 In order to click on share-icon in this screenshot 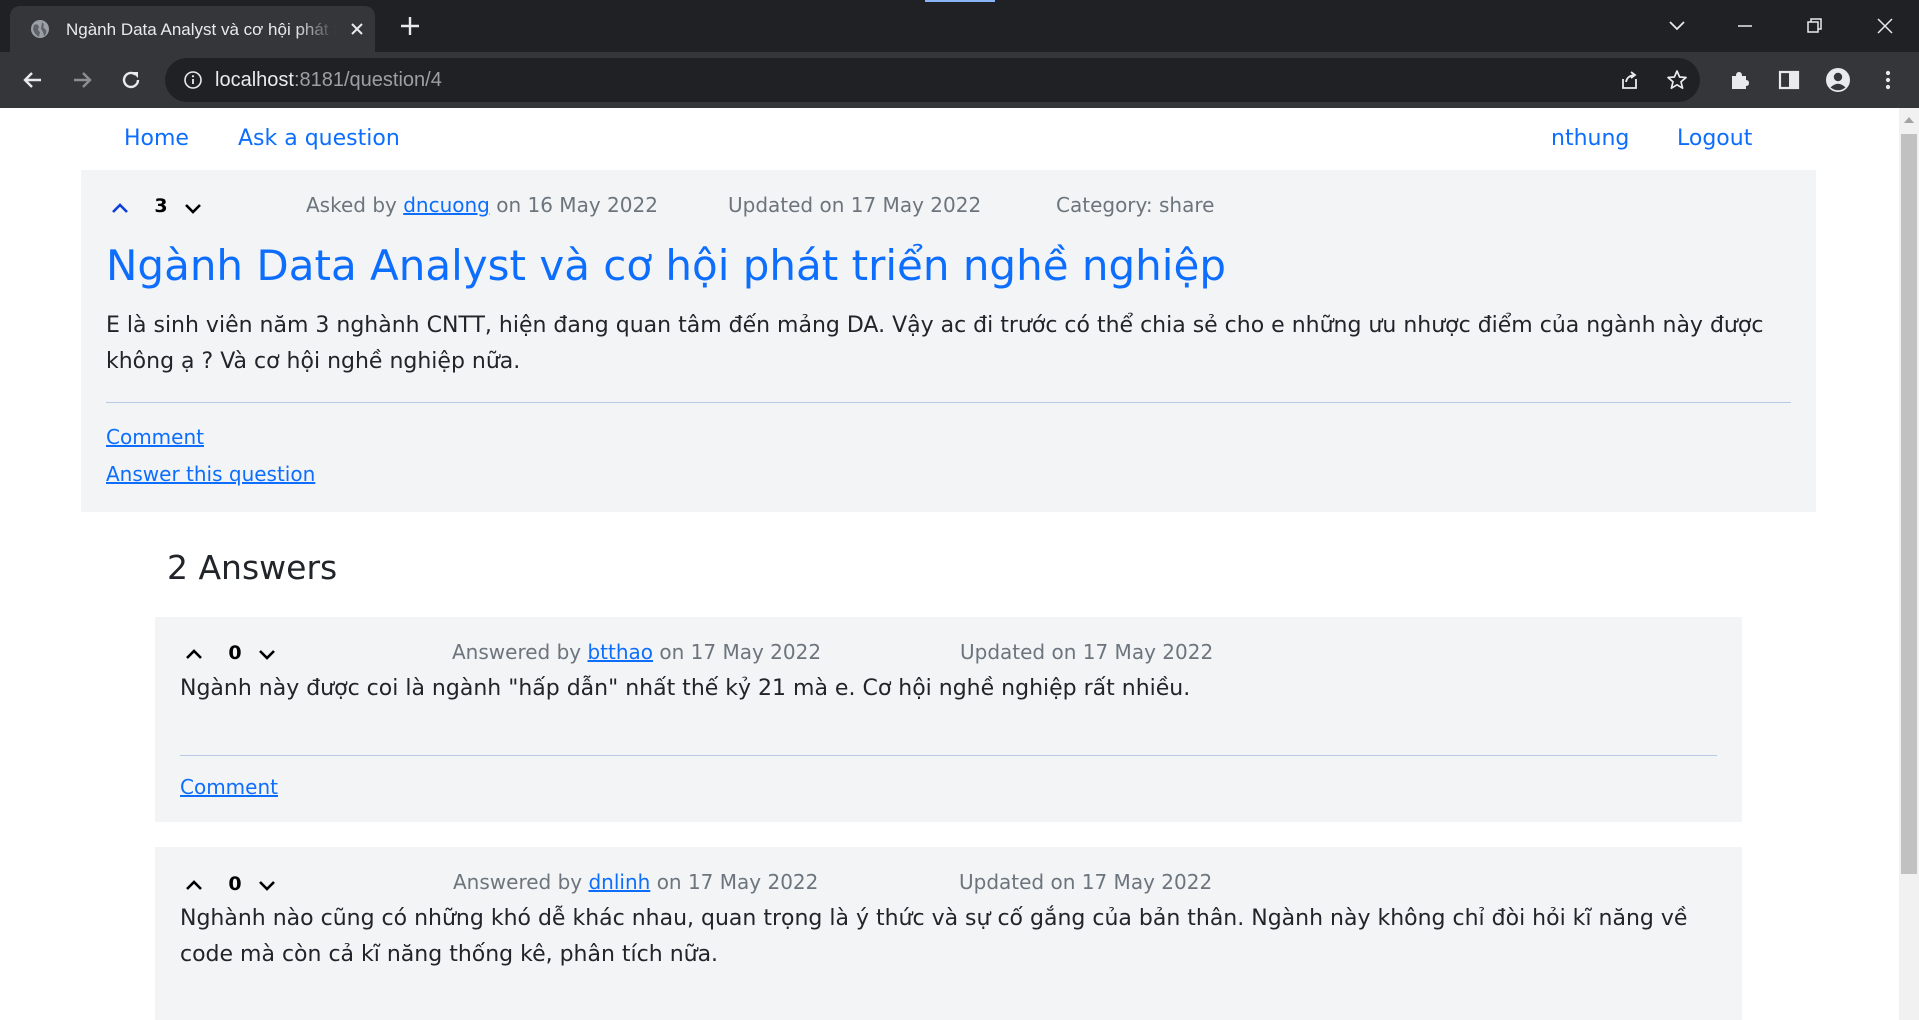, I will do `click(1629, 80)`.